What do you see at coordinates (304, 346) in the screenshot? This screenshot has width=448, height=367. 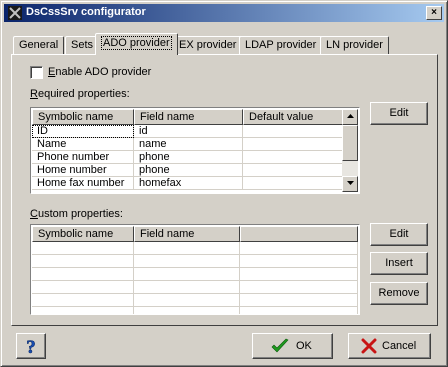 I see `ok-label: OK` at bounding box center [304, 346].